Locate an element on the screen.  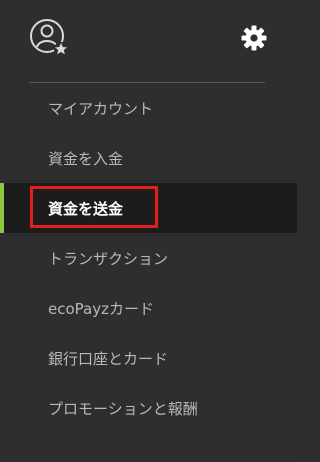
user-avatar-icon is located at coordinates (49, 38).